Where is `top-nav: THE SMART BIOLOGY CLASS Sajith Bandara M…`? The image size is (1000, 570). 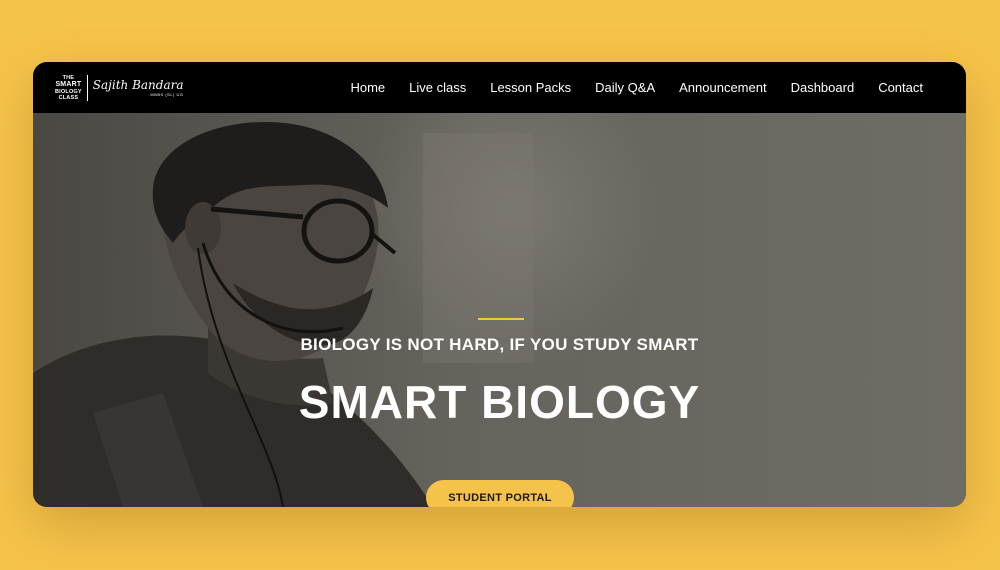 top-nav: THE SMART BIOLOGY CLASS Sajith Bandara M… is located at coordinates (499, 87).